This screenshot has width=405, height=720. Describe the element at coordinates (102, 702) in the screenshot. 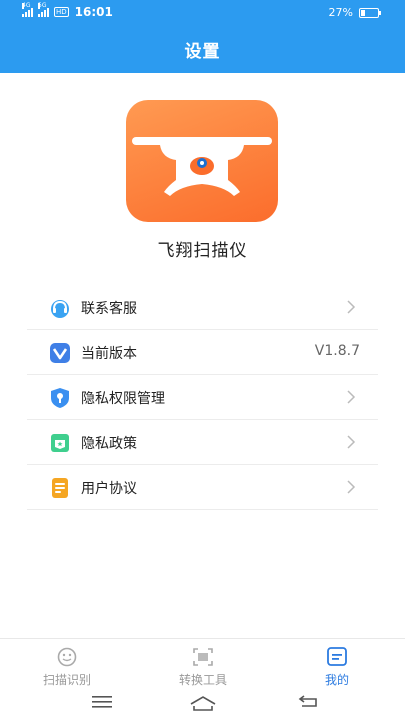

I see `menu-icon` at that location.